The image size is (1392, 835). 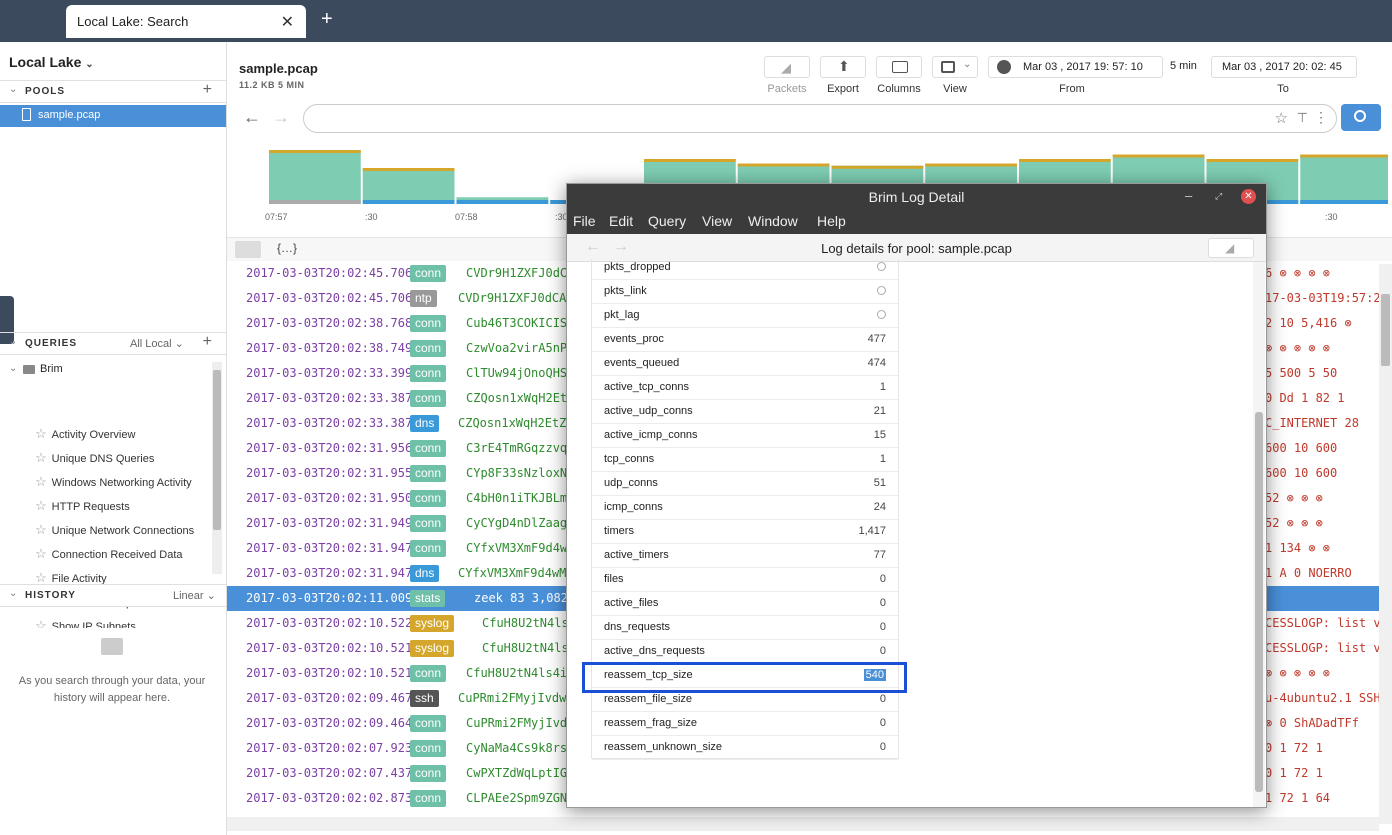 I want to click on field-row: files 0, so click(x=745, y=580).